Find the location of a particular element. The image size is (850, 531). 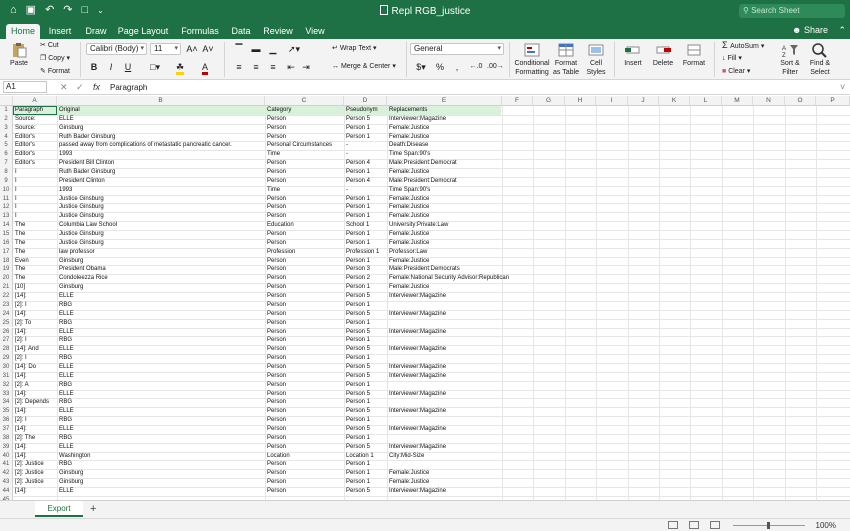

table-cell: Source: is located at coordinates (25, 119).